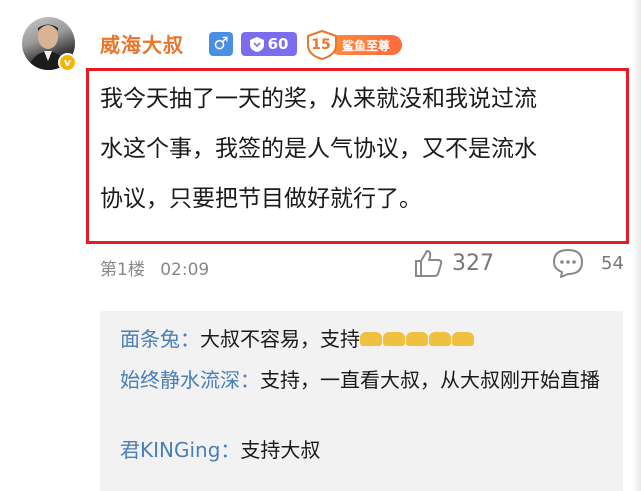 The height and width of the screenshot is (491, 641). I want to click on like-button: 327, so click(453, 263).